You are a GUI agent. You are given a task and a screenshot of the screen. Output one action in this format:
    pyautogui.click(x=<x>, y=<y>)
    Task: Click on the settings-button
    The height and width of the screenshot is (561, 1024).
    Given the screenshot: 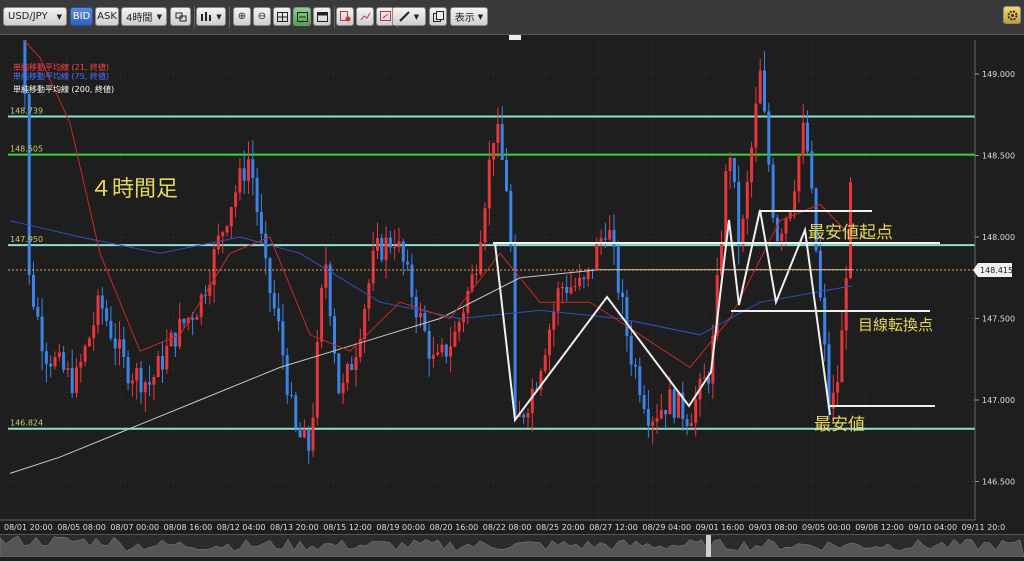 What is the action you would take?
    pyautogui.click(x=1012, y=15)
    